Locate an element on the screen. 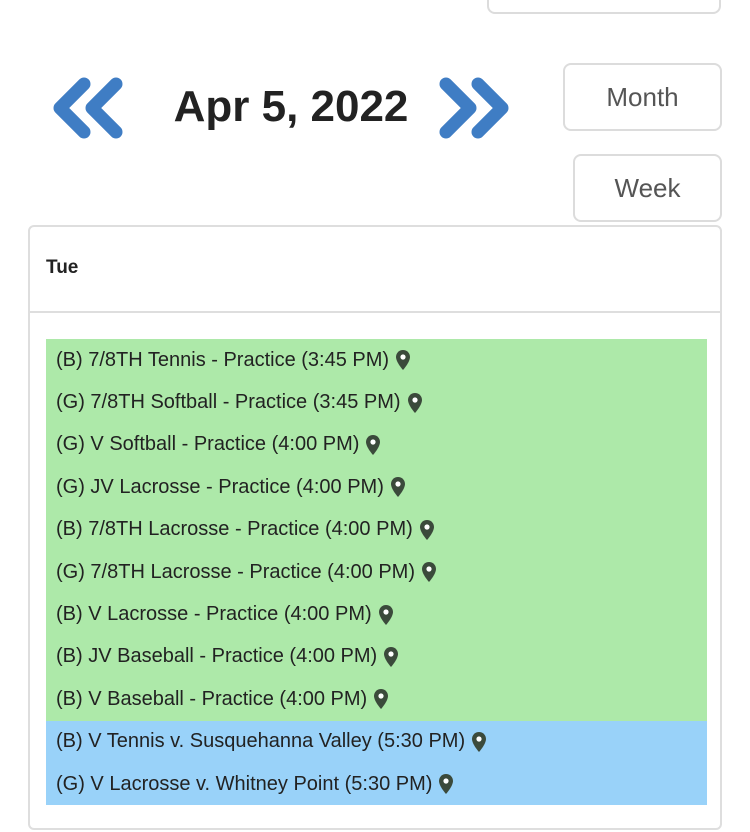  event-item: (G) V Softball - Practice (4:00 PM) is located at coordinates (376, 445).